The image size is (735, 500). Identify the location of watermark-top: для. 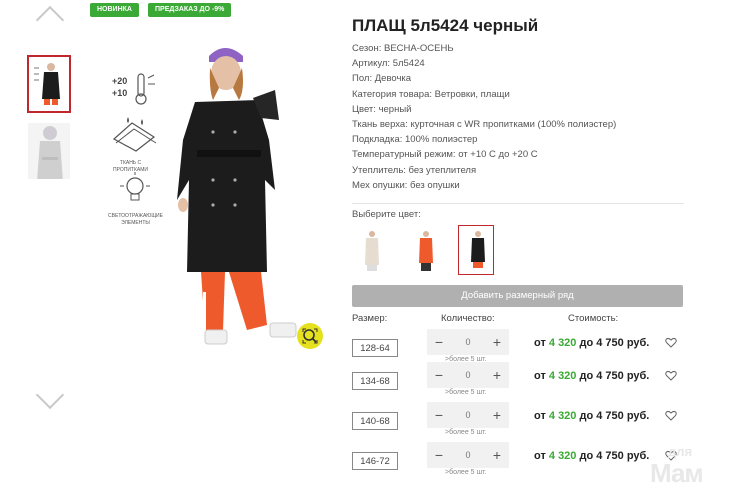
(680, 451).